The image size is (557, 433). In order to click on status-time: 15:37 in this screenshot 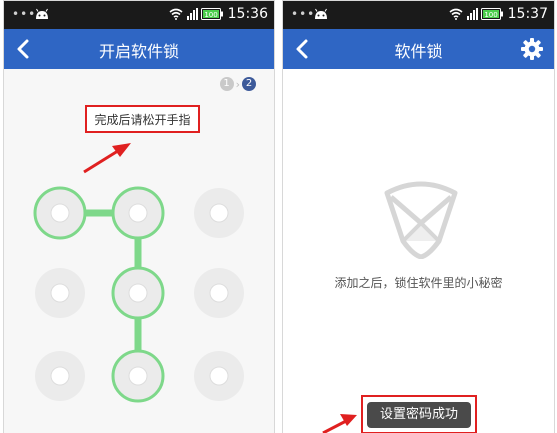, I will do `click(527, 14)`.